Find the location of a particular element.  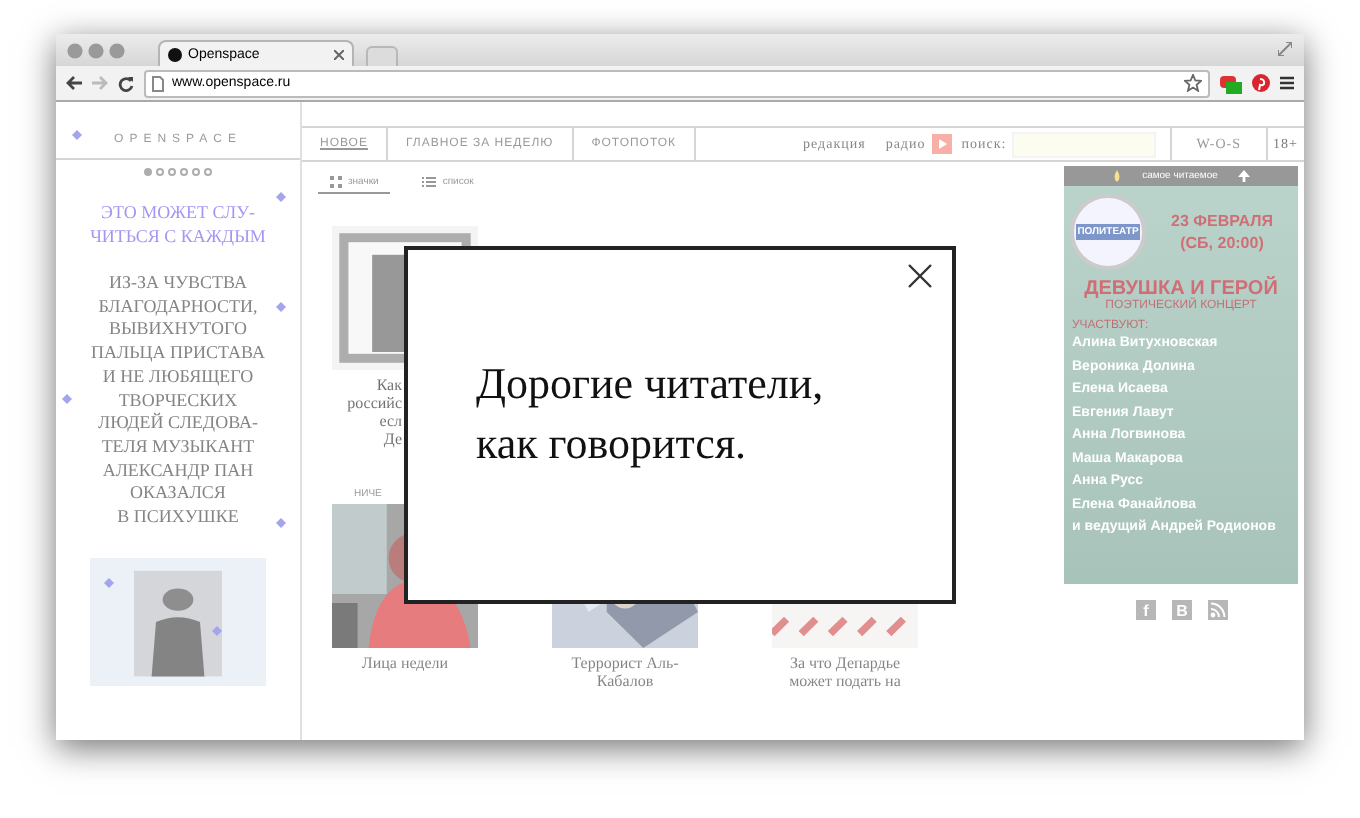

pin-icon is located at coordinates (1261, 83).